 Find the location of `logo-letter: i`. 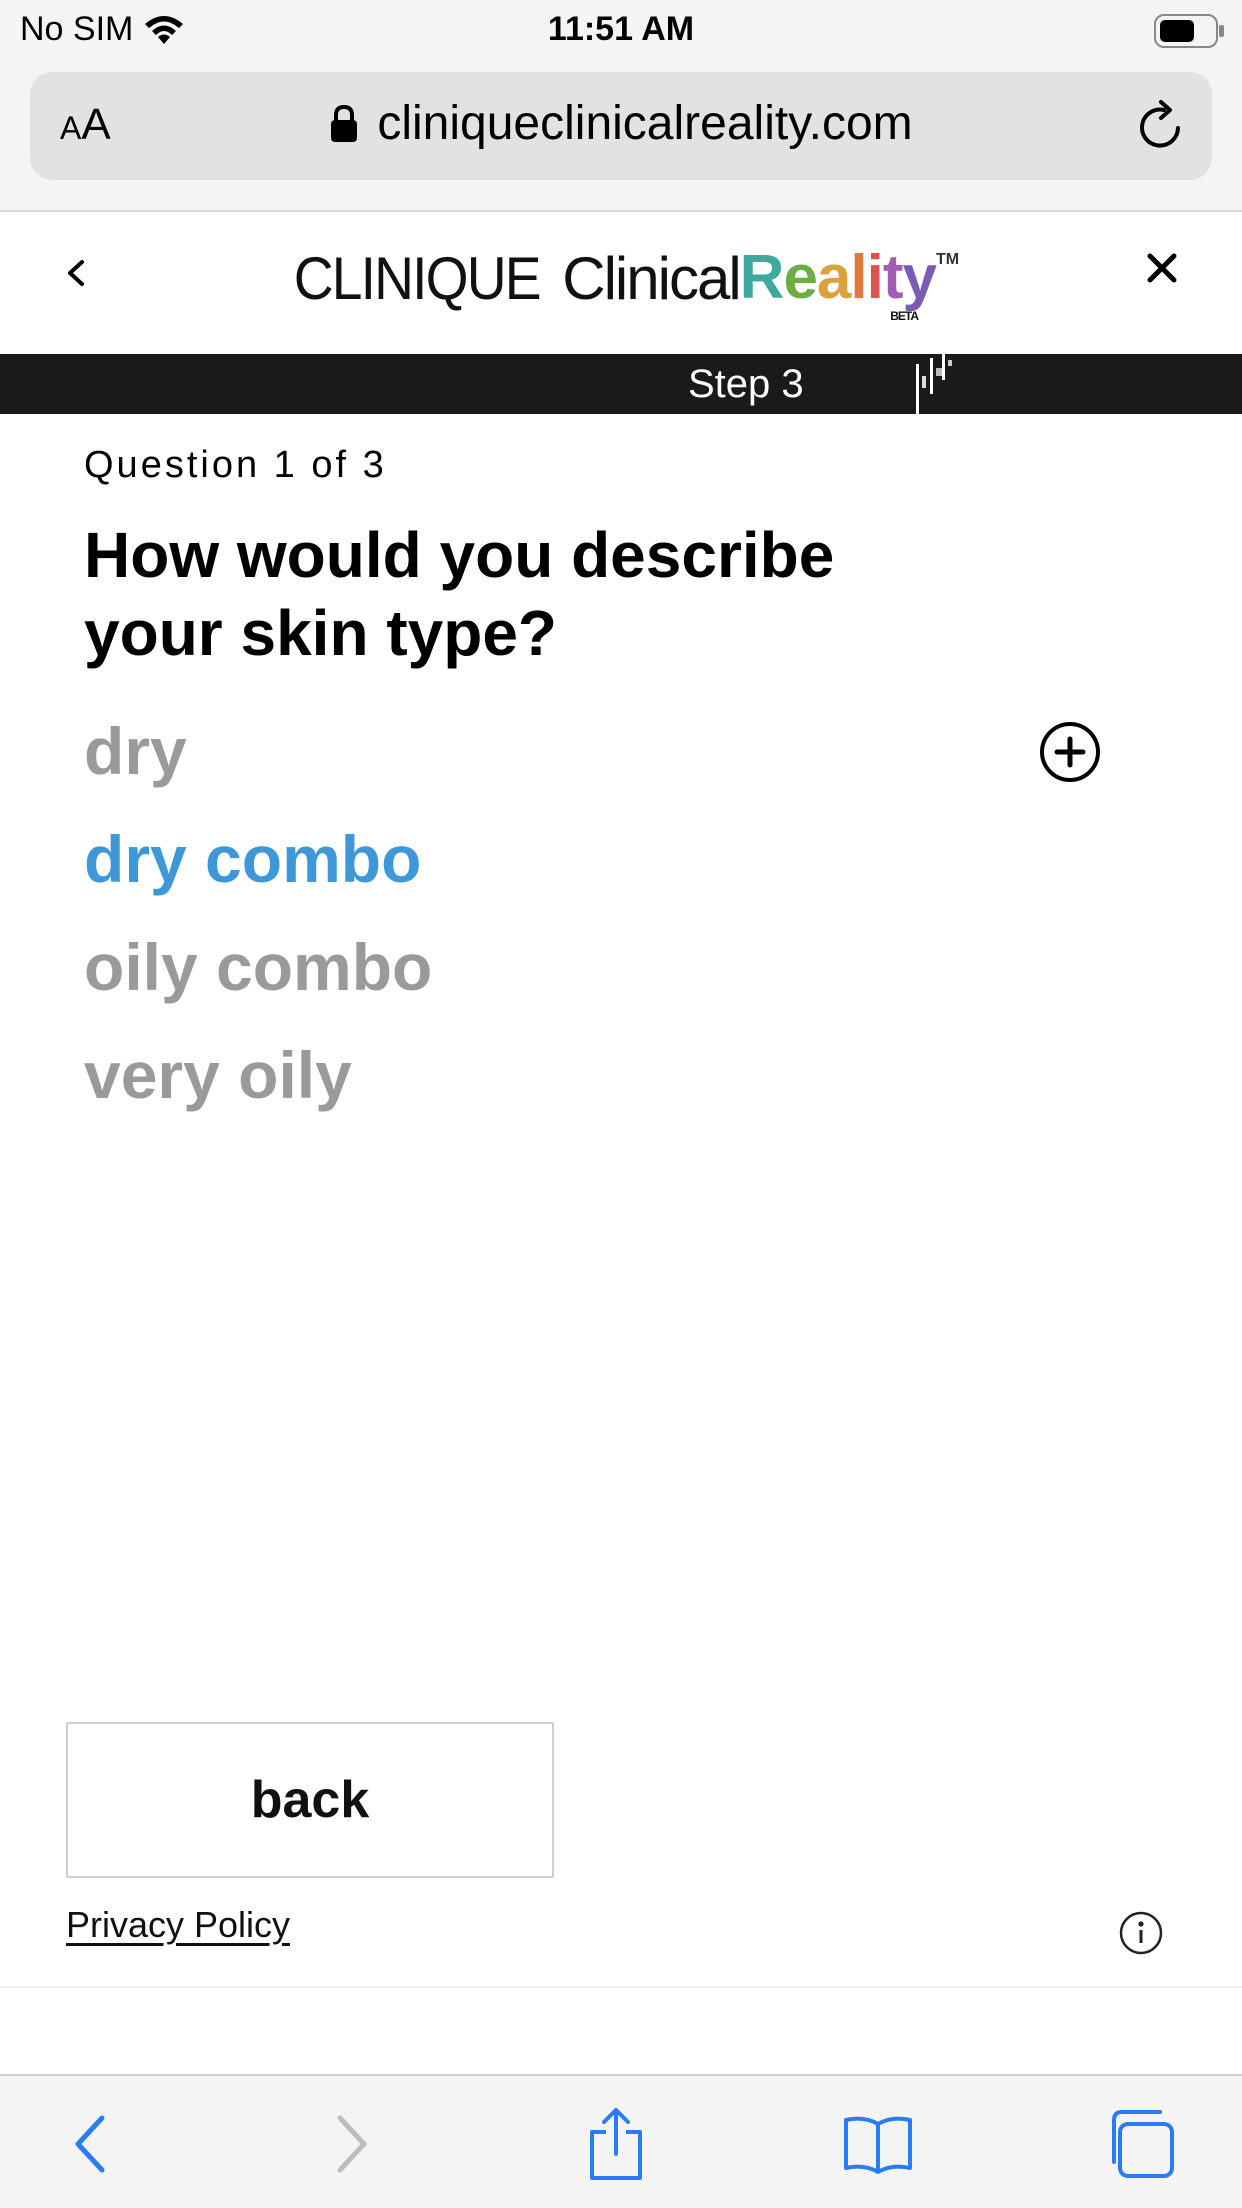

logo-letter: i is located at coordinates (875, 277).